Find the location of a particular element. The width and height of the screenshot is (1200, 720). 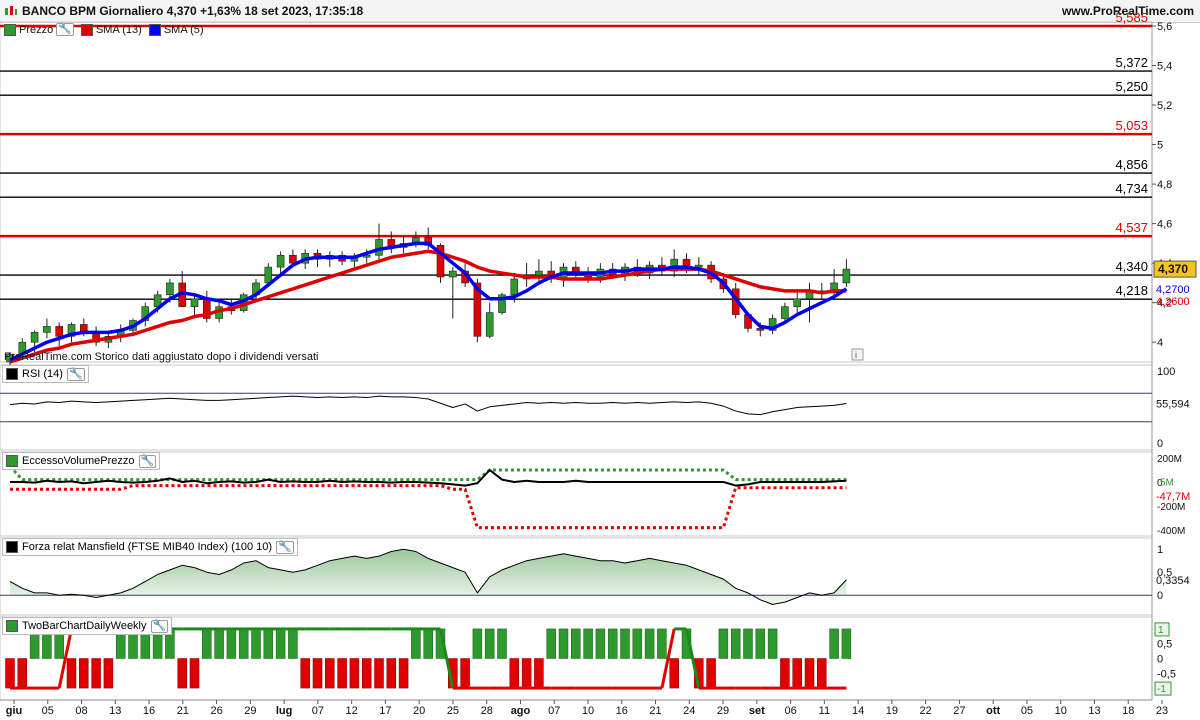

price-y-tick-label: 4 is located at coordinates (1160, 343).